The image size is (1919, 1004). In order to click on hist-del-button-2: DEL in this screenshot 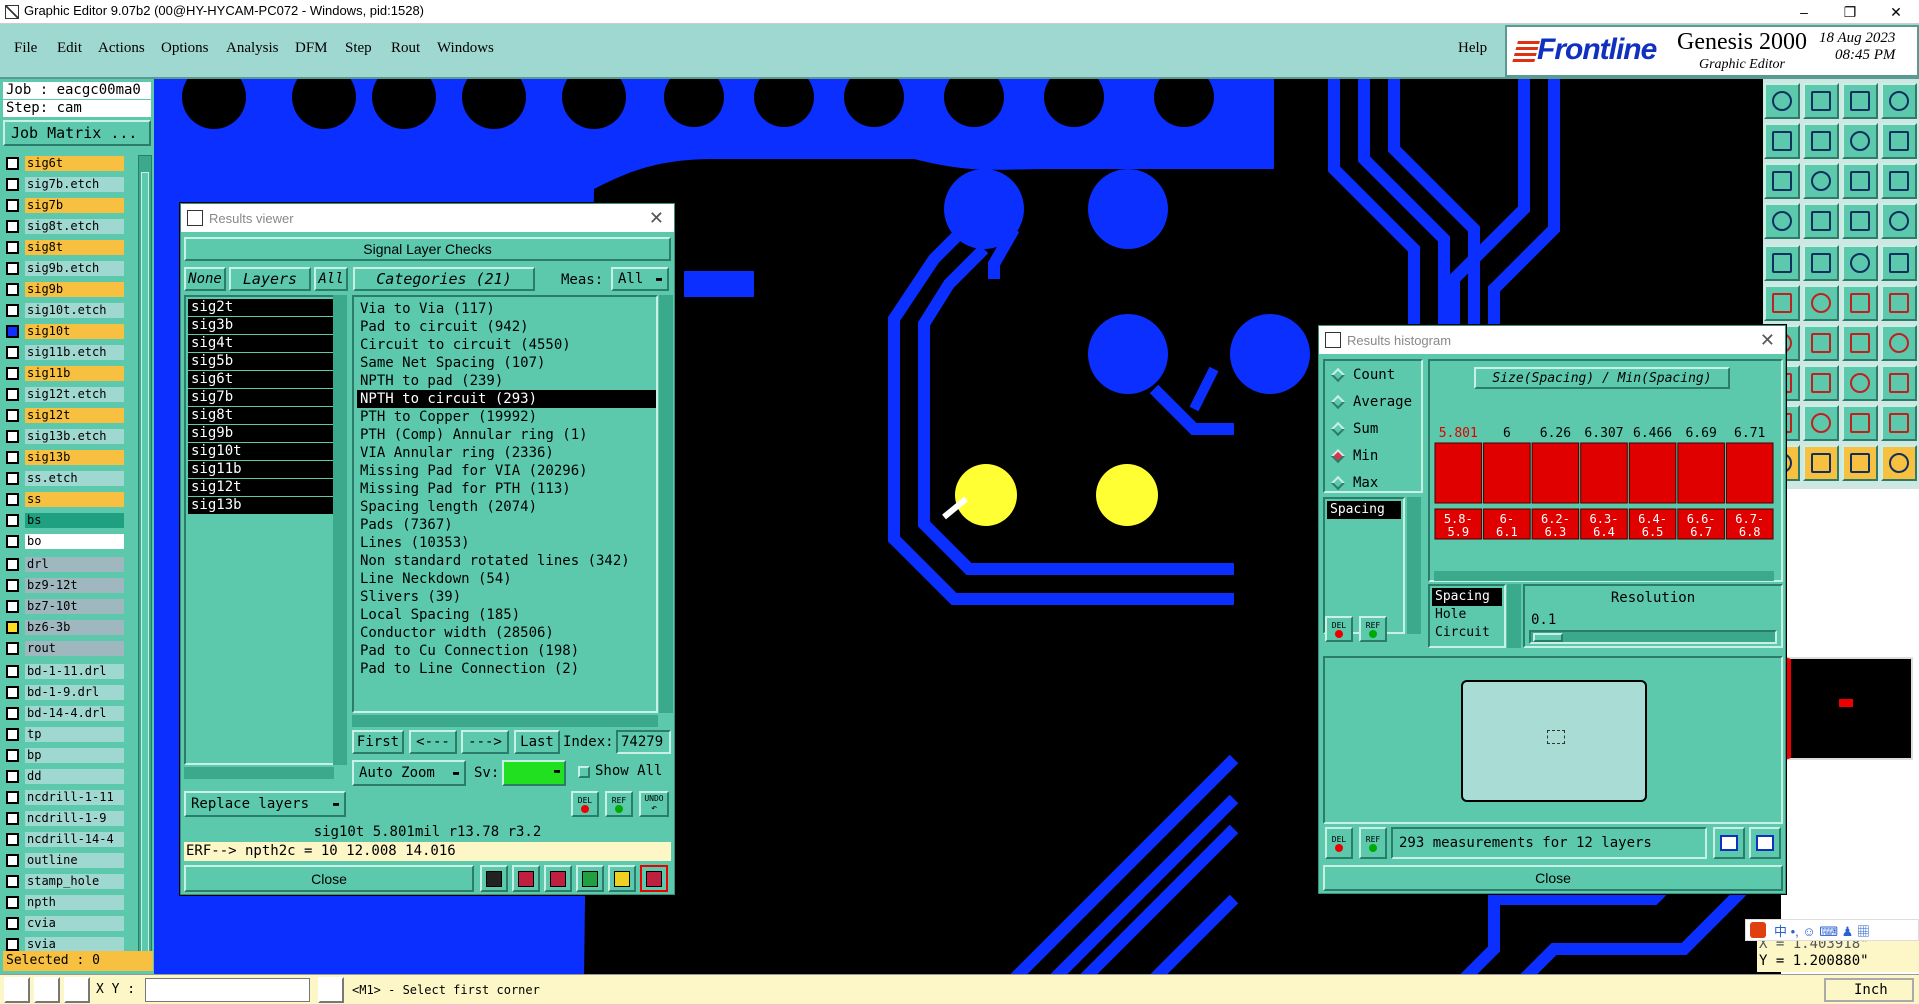, I will do `click(1339, 843)`.